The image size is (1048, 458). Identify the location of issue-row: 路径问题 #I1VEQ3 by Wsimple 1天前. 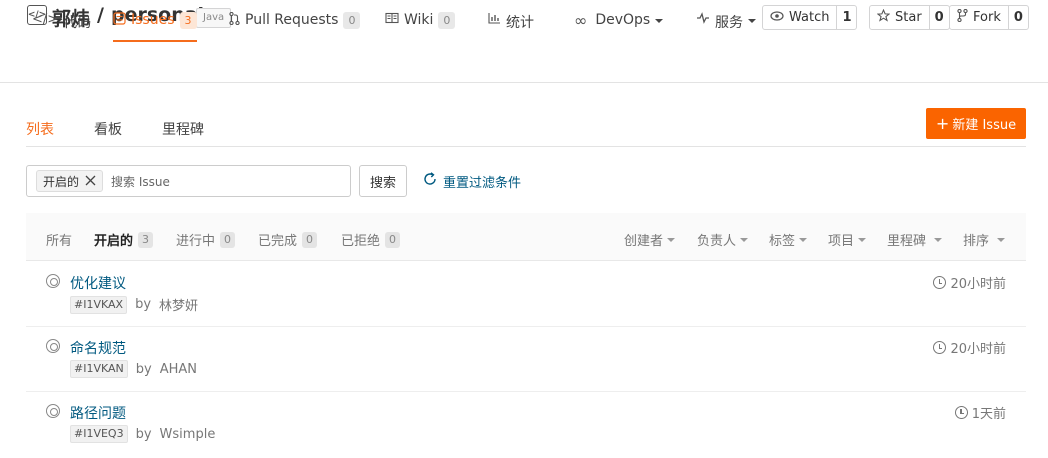
(526, 424).